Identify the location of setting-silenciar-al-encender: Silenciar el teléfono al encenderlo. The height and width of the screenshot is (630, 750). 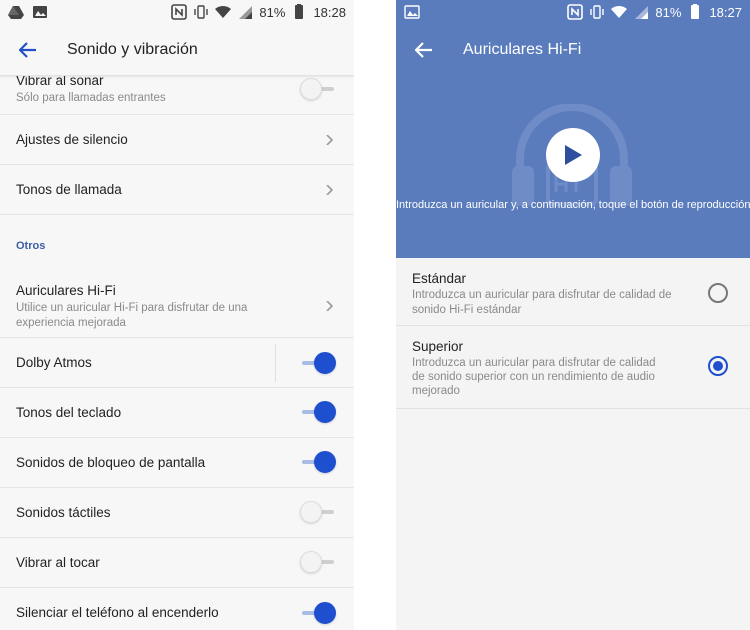
(177, 609).